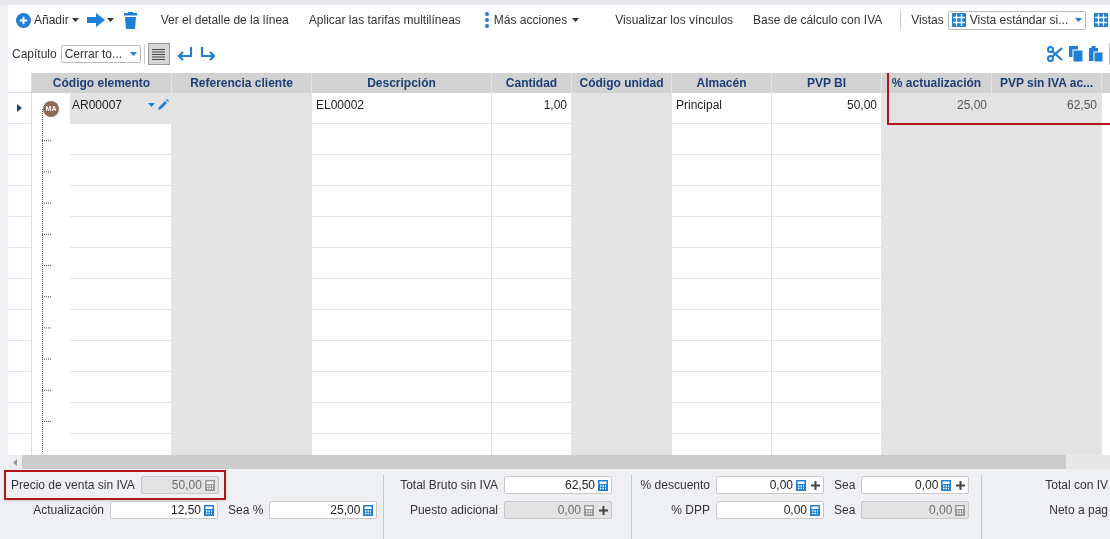 Image resolution: width=1110 pixels, height=539 pixels. I want to click on table-cell-text: EL00002, so click(340, 105).